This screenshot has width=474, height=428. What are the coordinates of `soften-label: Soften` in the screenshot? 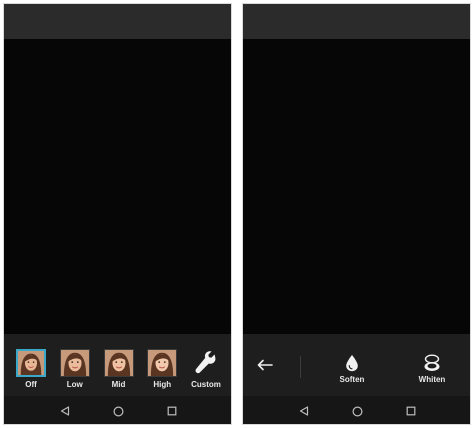 It's located at (352, 379).